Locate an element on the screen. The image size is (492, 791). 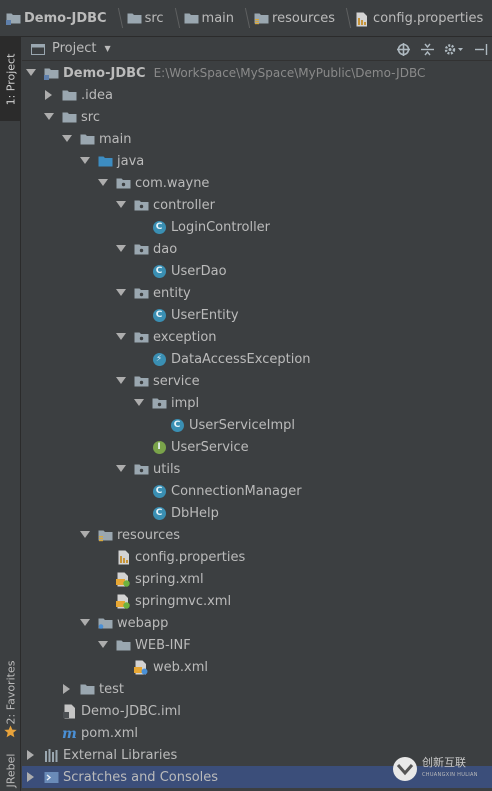
tree-node: spring.xml is located at coordinates (257, 579).